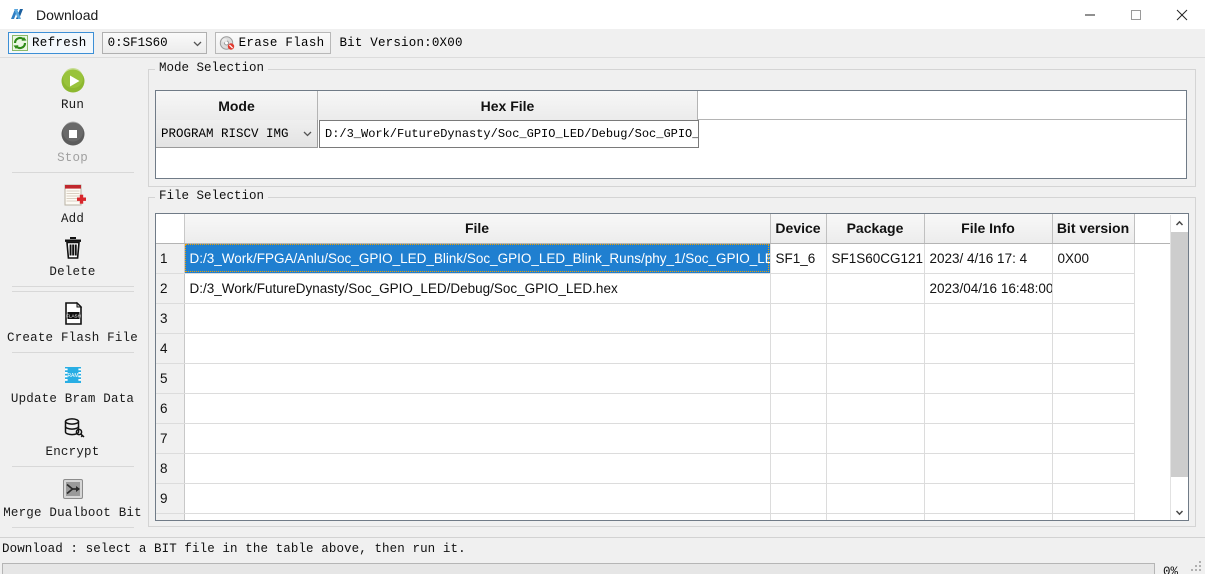 The width and height of the screenshot is (1205, 574). Describe the element at coordinates (988, 288) in the screenshot. I see `cell-file-info: 2023/04/16 16:48:00` at that location.